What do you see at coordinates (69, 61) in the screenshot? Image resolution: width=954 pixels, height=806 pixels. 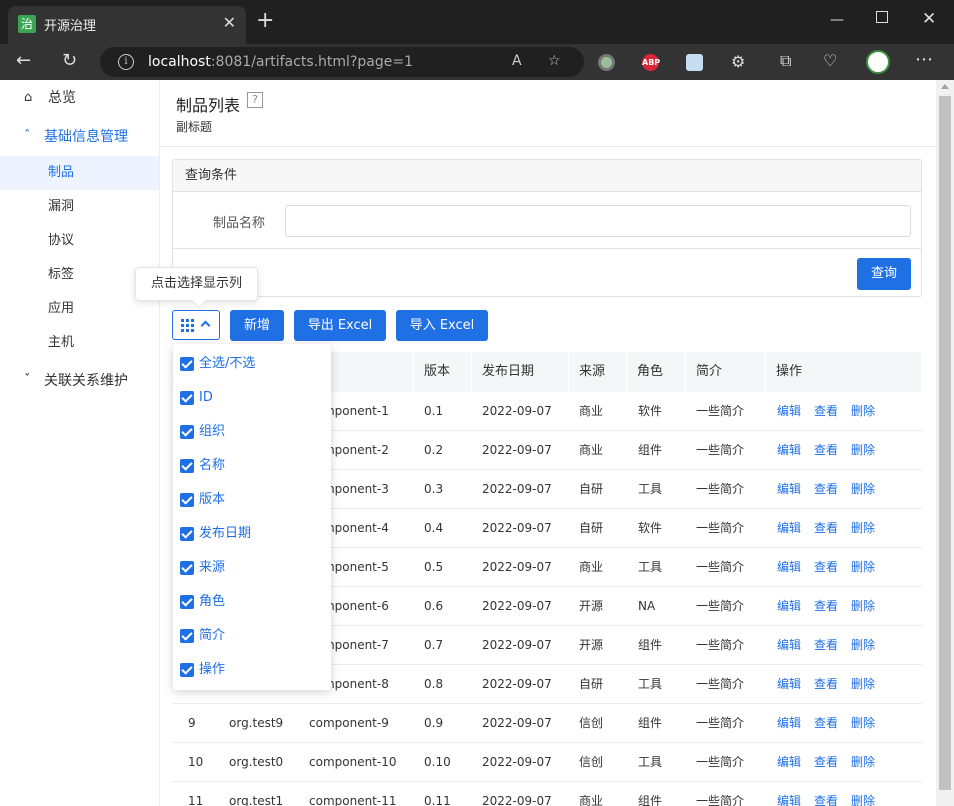 I see `reload-icon: ↻` at bounding box center [69, 61].